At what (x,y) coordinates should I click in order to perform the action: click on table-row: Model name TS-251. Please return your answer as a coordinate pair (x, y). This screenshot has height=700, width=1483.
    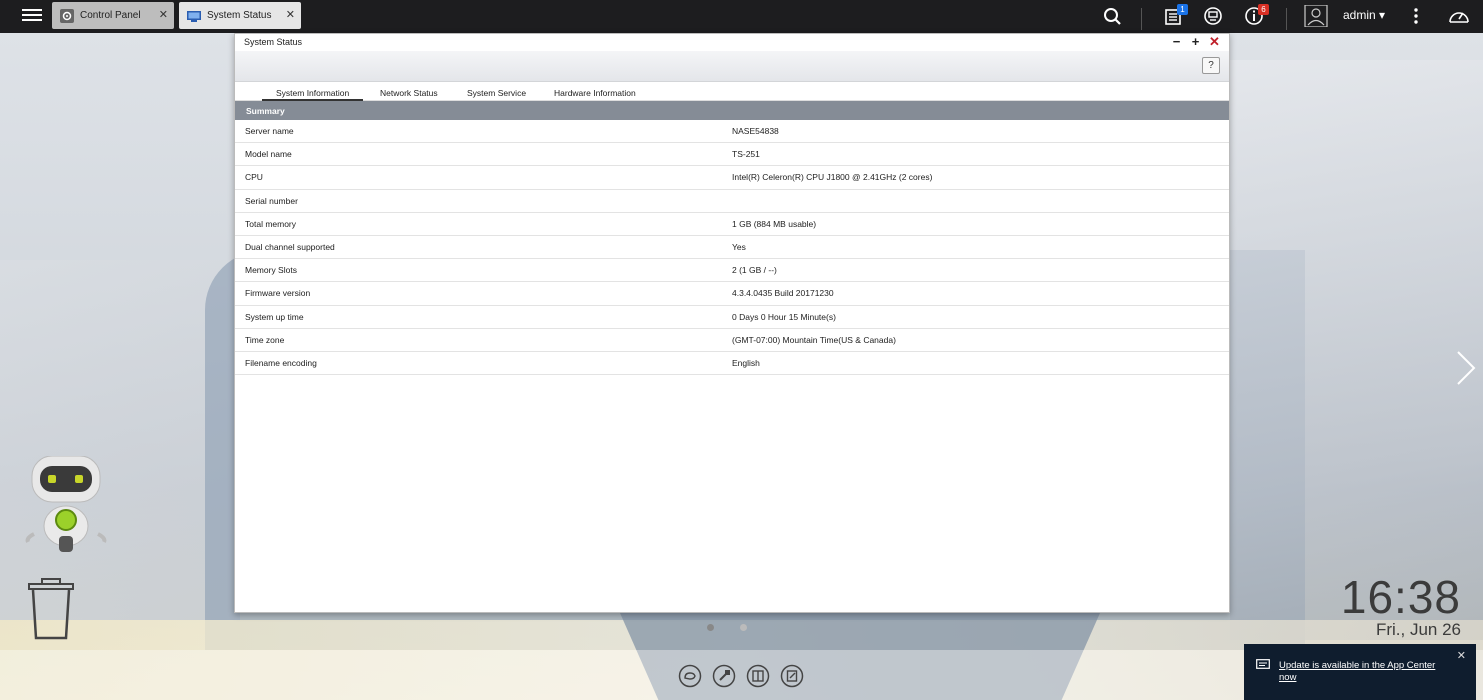
    Looking at the image, I should click on (732, 155).